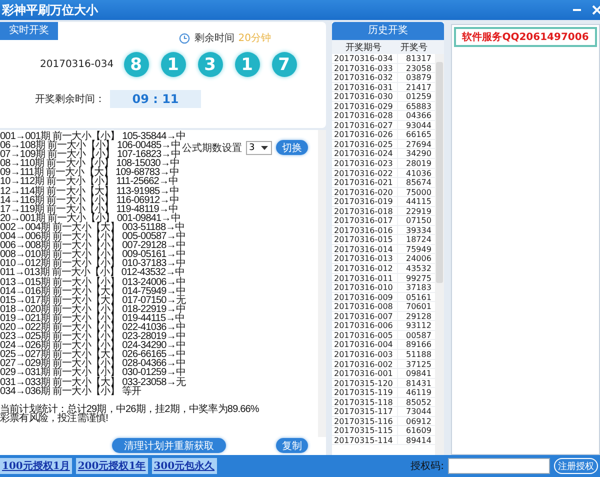 The height and width of the screenshot is (477, 600). I want to click on table-cell: 20170316-025, so click(365, 144).